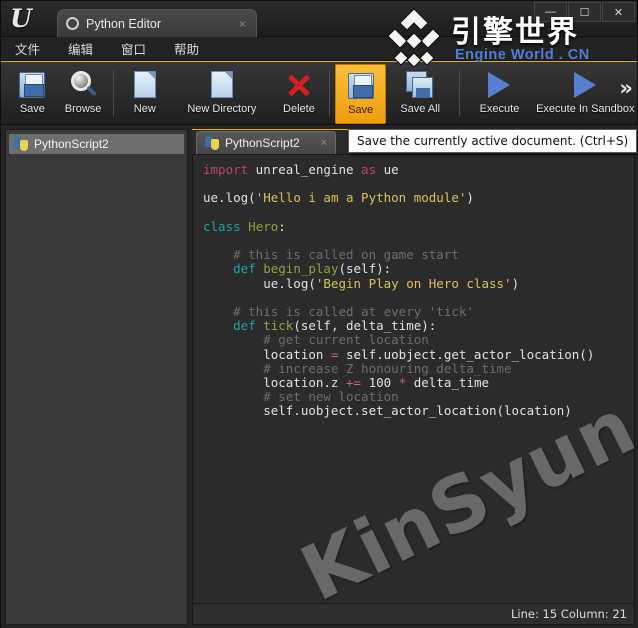 Image resolution: width=638 pixels, height=628 pixels. What do you see at coordinates (124, 23) in the screenshot?
I see `window-tab-label: Python Editor` at bounding box center [124, 23].